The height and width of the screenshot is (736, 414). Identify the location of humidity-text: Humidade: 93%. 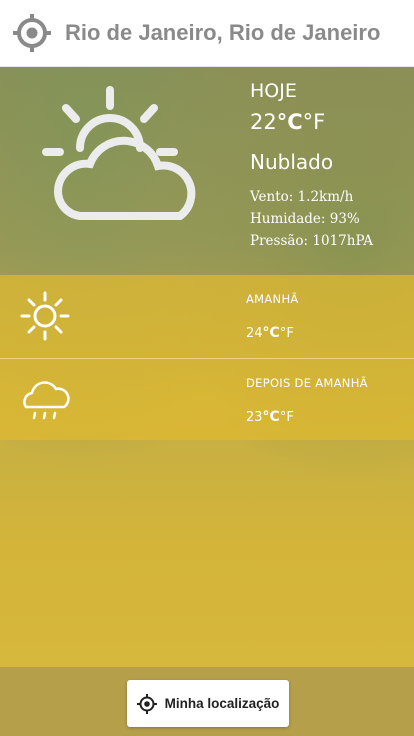
(305, 219).